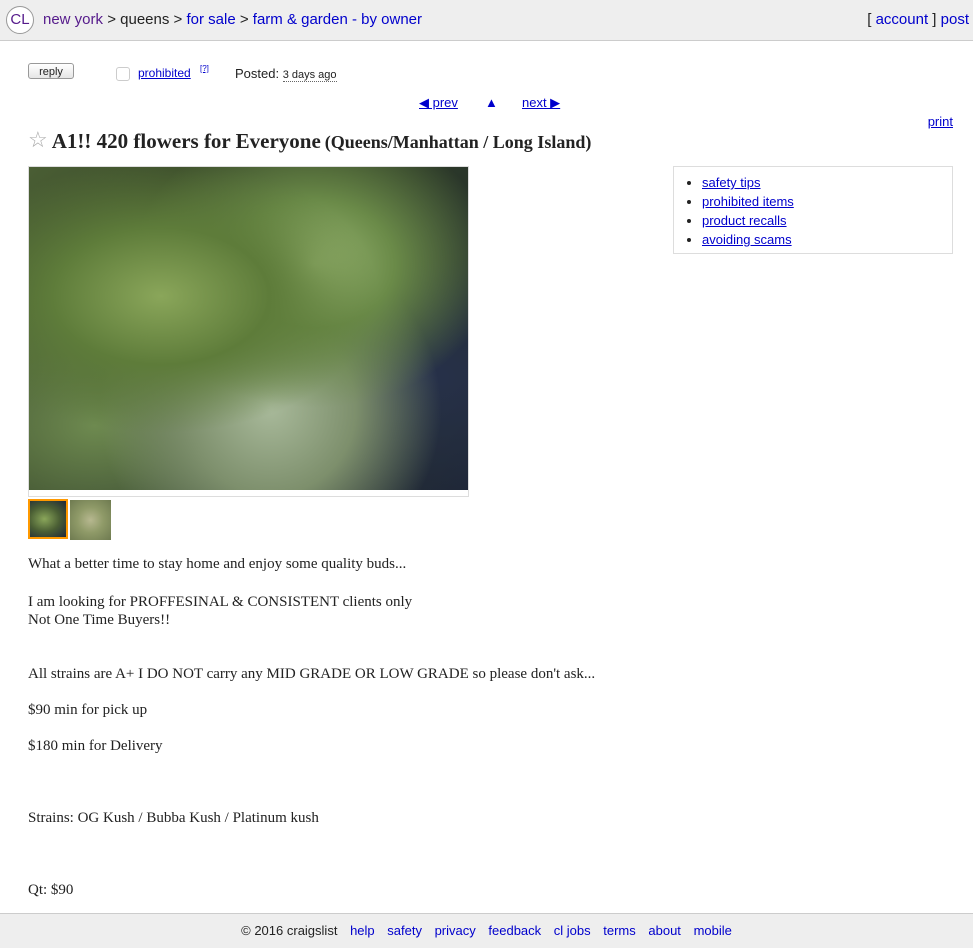 Image resolution: width=973 pixels, height=948 pixels. Describe the element at coordinates (289, 930) in the screenshot. I see `copyright: © 2016 craigslist` at that location.